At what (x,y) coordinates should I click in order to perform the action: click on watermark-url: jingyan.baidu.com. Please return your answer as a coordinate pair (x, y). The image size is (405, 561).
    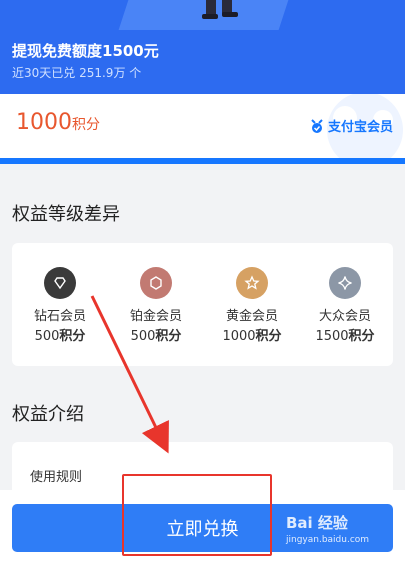
    Looking at the image, I should click on (328, 540).